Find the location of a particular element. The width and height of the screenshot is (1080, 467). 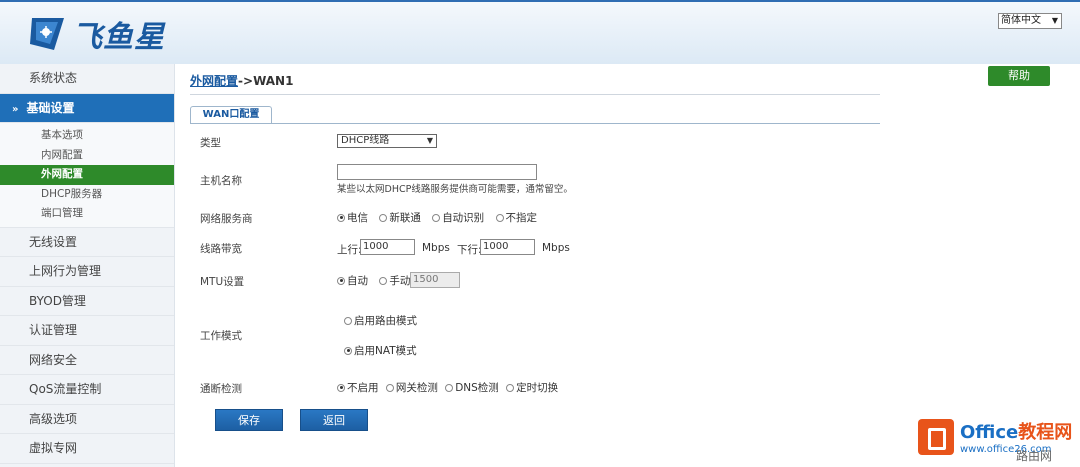

mtu-radio-manual: 手动 is located at coordinates (394, 280).